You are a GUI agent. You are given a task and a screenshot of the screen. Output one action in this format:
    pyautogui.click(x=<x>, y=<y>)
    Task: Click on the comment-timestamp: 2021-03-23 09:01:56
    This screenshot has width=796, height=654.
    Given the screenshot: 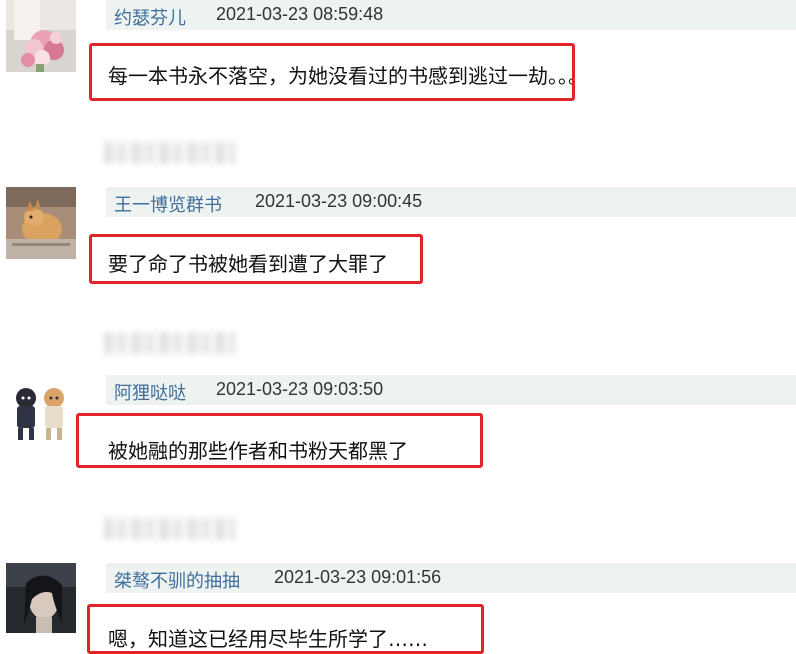 What is the action you would take?
    pyautogui.click(x=358, y=577)
    